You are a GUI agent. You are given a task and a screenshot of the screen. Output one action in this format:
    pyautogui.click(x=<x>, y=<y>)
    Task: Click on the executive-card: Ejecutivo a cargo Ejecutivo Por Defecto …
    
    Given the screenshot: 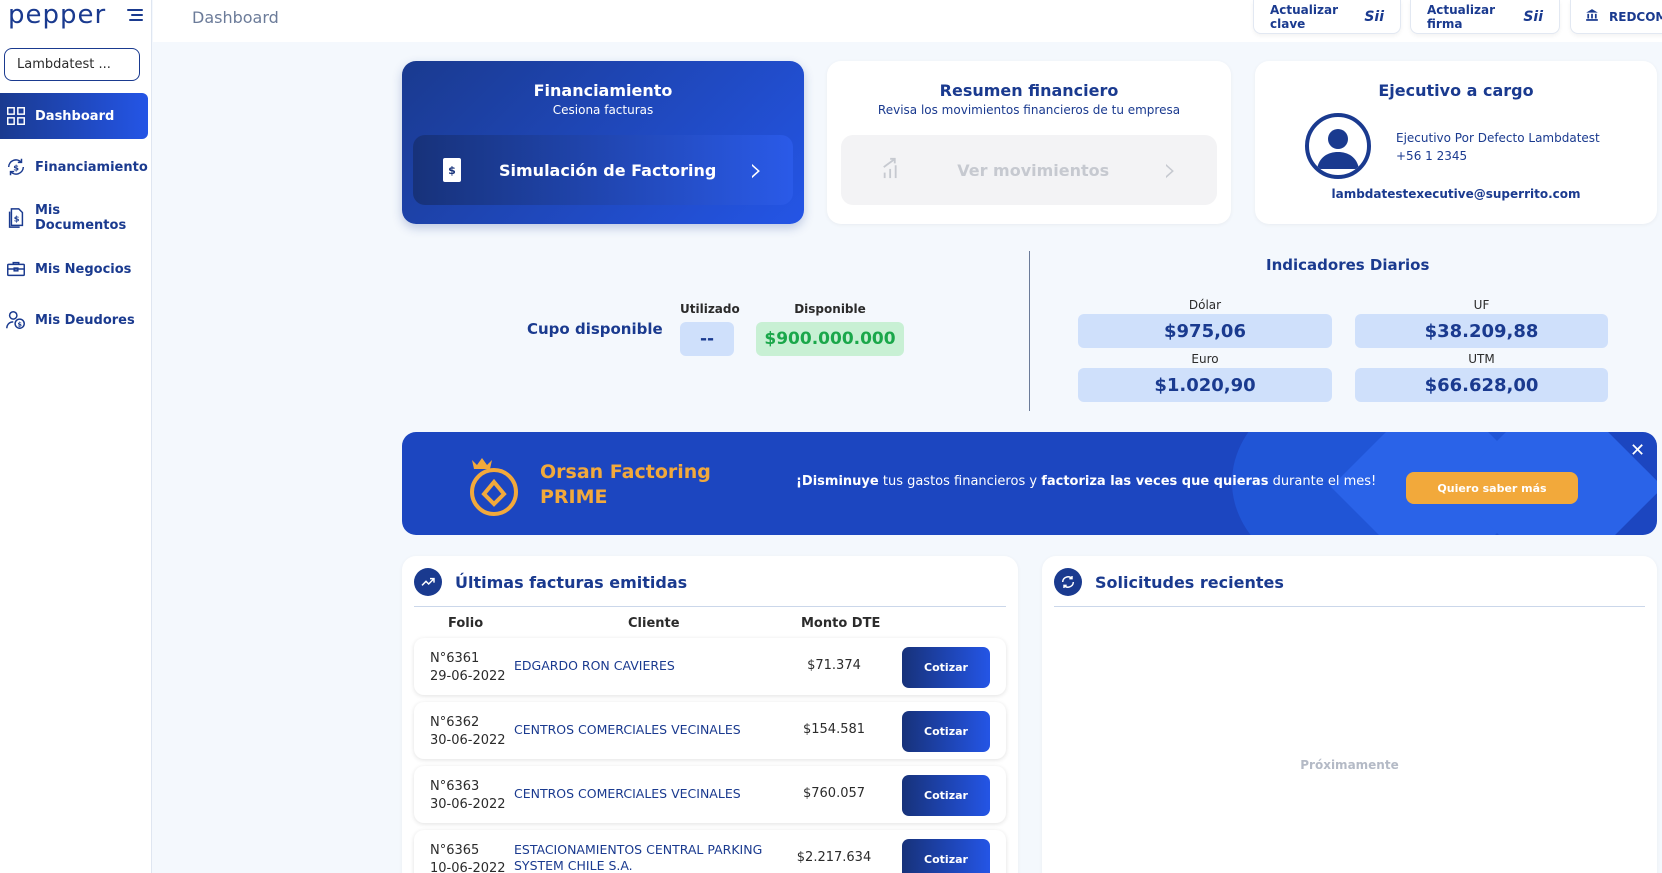 What is the action you would take?
    pyautogui.click(x=1456, y=142)
    